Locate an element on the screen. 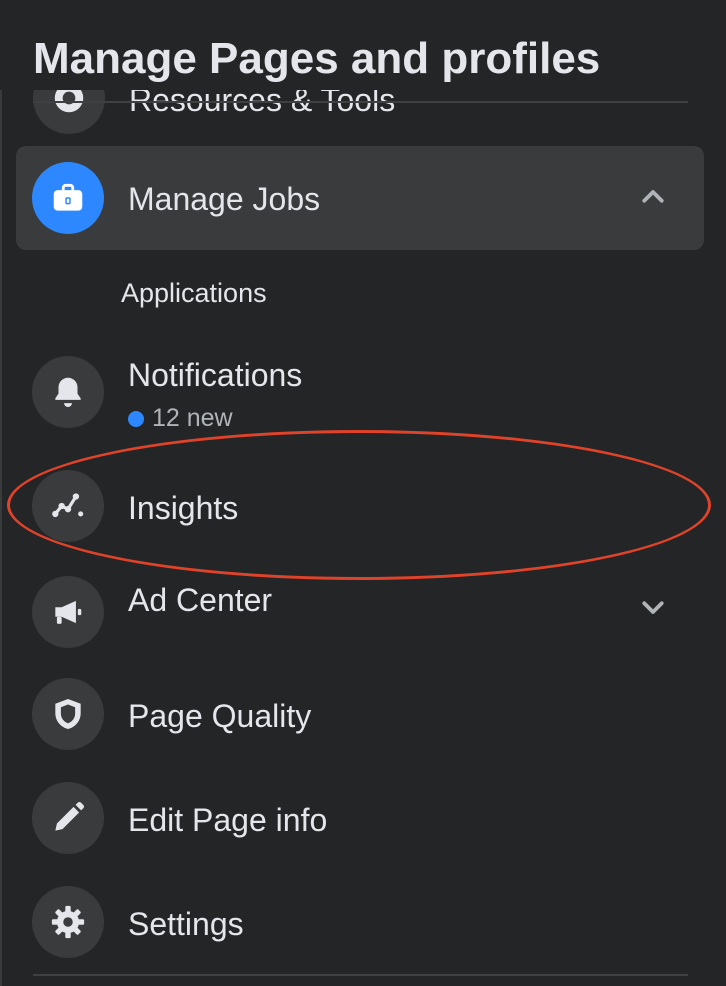 This screenshot has width=726, height=986. badge-text: 12 new is located at coordinates (192, 418).